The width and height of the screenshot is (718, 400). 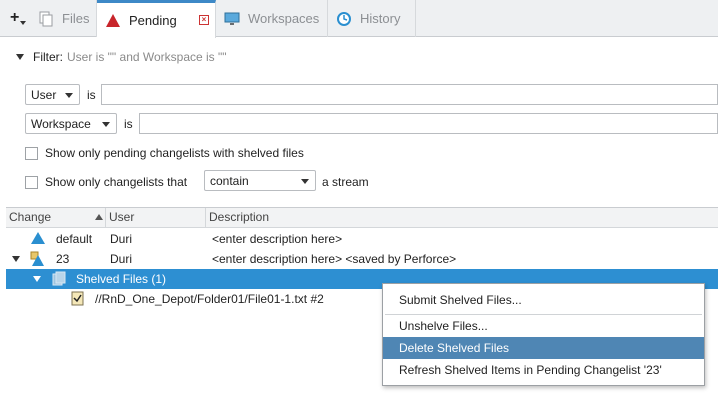 I want to click on monitor-icon, so click(x=232, y=18).